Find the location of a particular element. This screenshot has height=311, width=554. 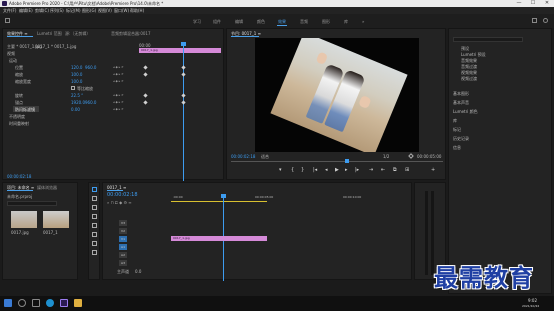

project-search-field is located at coordinates (32, 203).